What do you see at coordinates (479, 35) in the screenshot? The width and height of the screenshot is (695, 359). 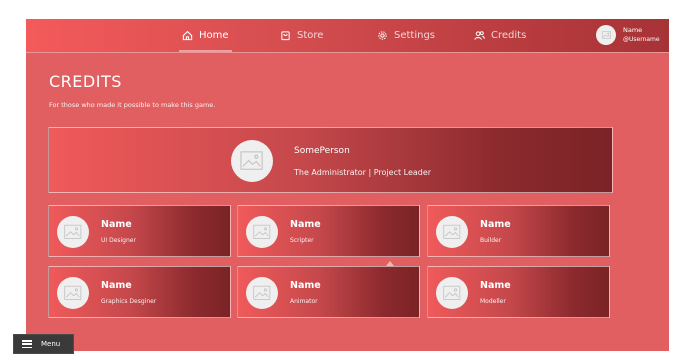 I see `users-icon` at bounding box center [479, 35].